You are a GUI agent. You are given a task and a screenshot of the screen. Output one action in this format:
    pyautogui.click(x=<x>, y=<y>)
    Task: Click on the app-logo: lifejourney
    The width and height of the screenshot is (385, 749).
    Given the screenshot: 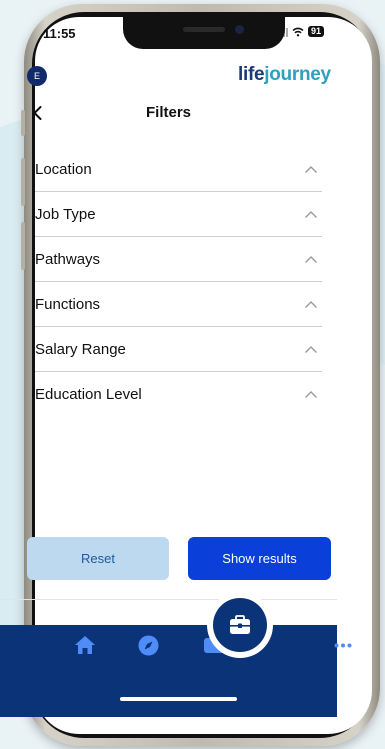 What is the action you would take?
    pyautogui.click(x=284, y=75)
    